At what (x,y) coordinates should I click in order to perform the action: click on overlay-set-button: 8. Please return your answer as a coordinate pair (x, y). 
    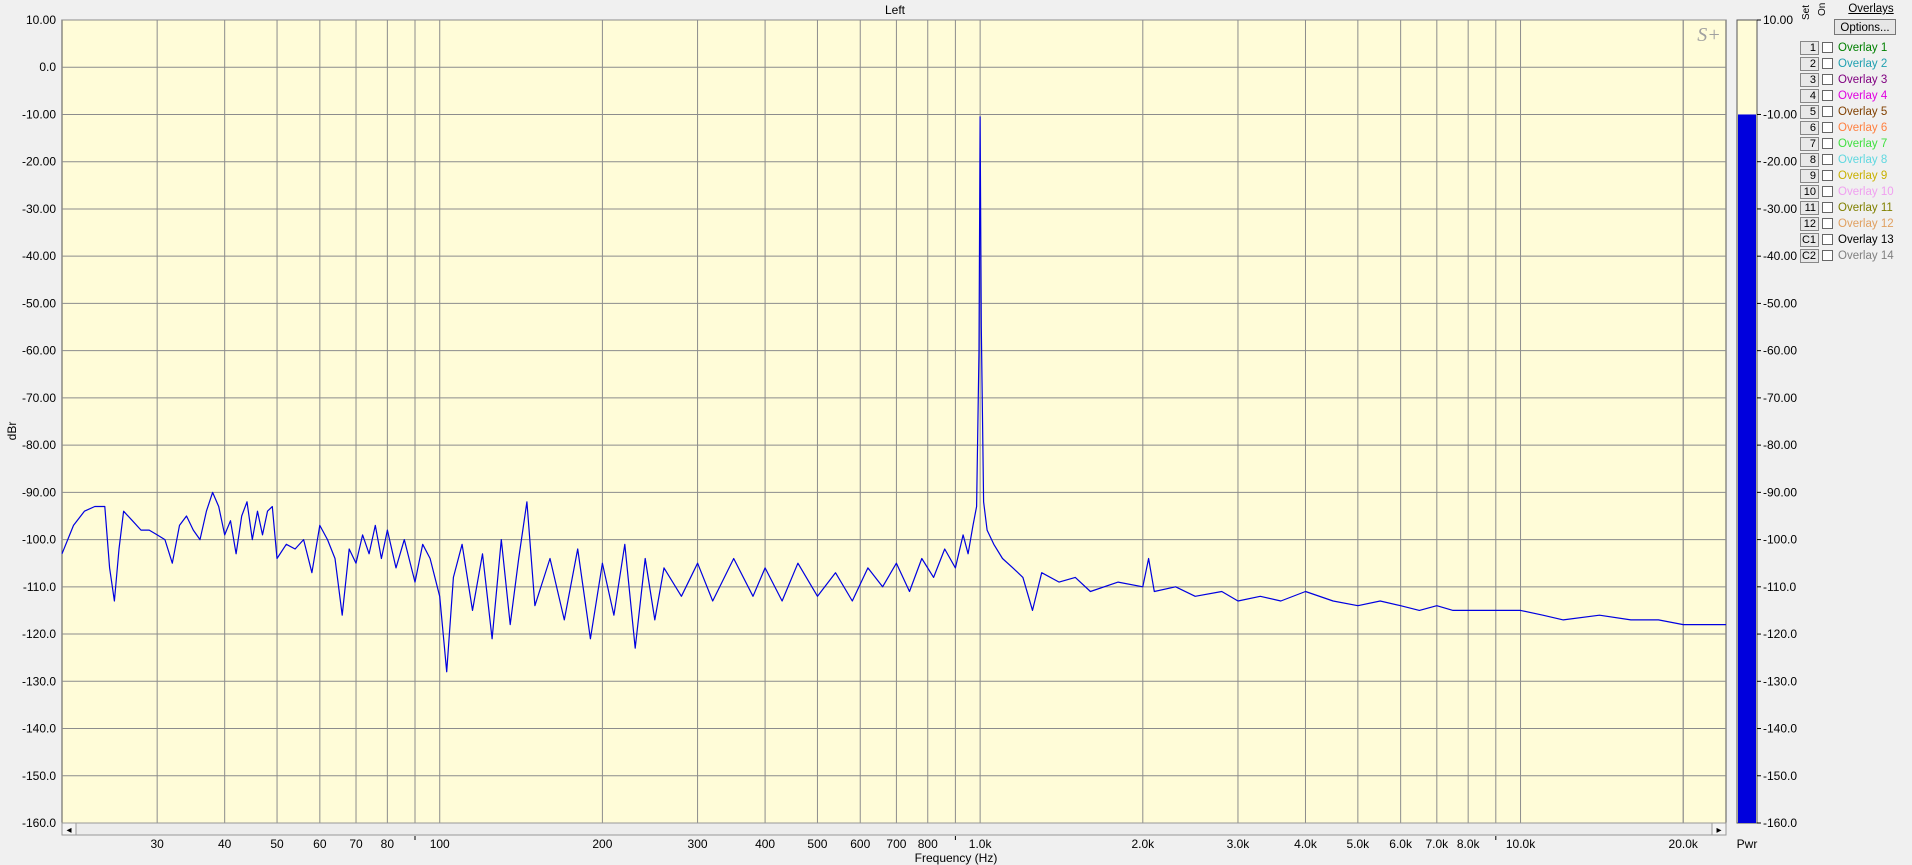
    Looking at the image, I should click on (1809, 160).